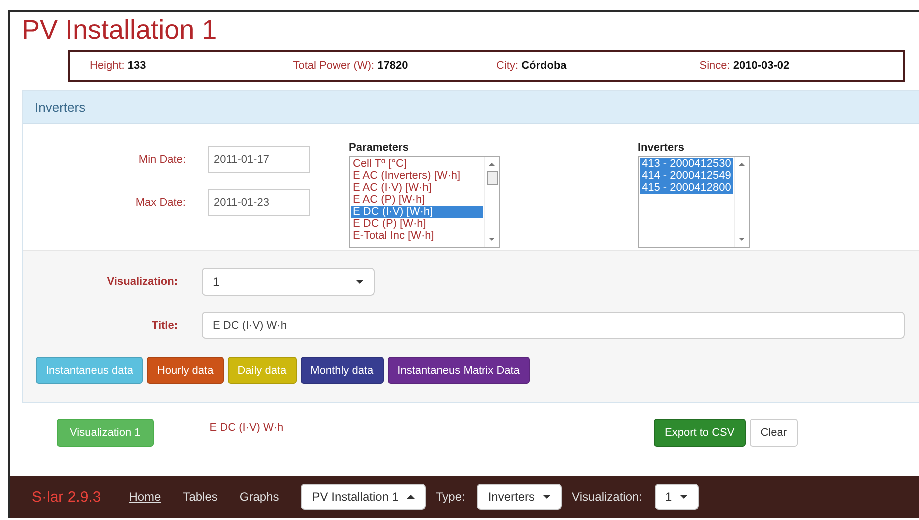 This screenshot has height=520, width=919. I want to click on scrollbar, so click(491, 202).